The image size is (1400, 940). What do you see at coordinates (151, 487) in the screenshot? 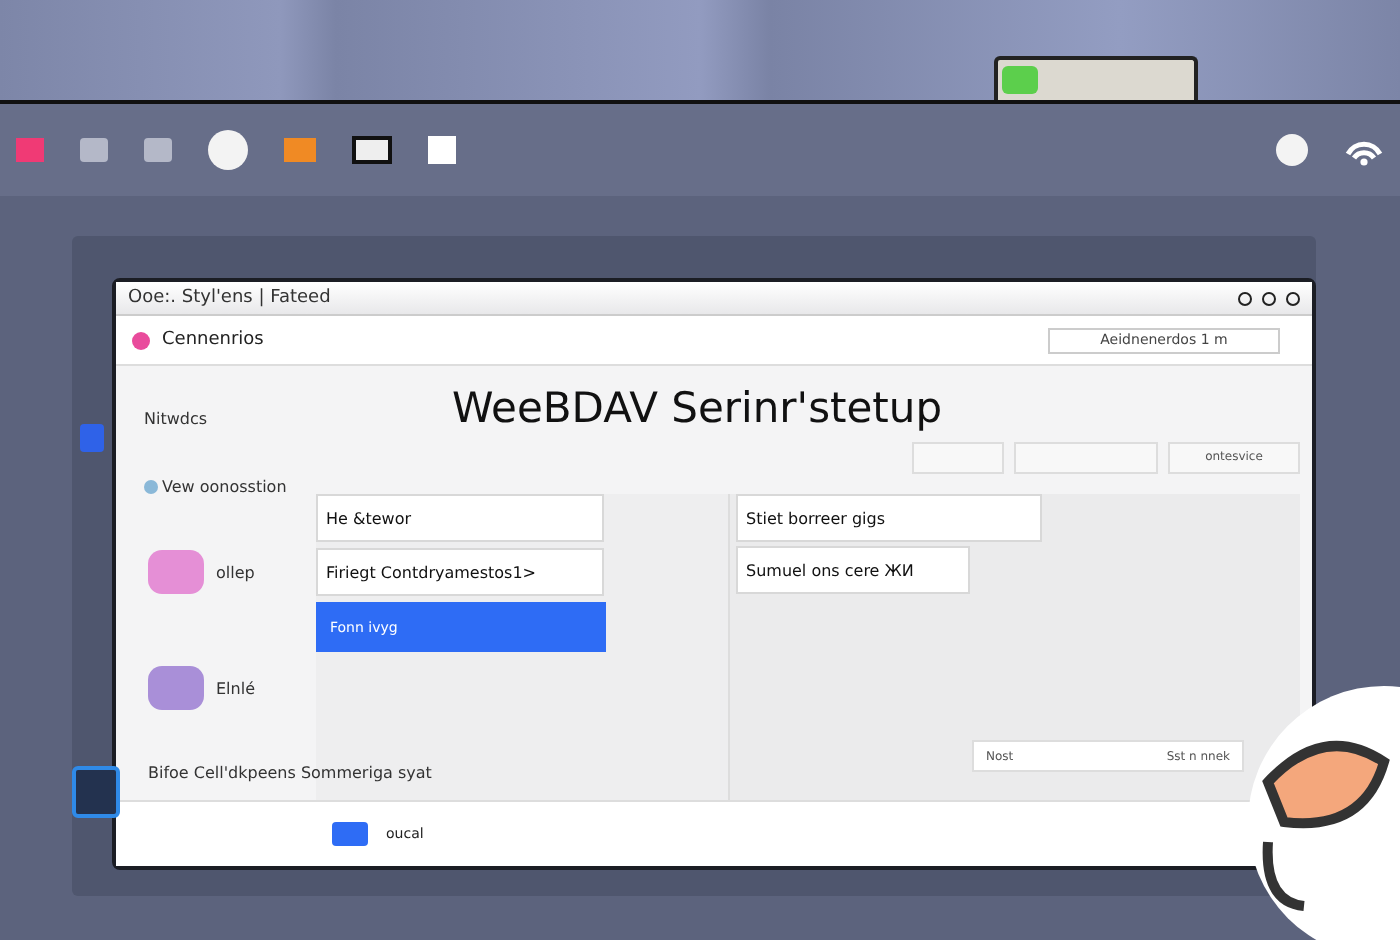
I see `globe-icon` at bounding box center [151, 487].